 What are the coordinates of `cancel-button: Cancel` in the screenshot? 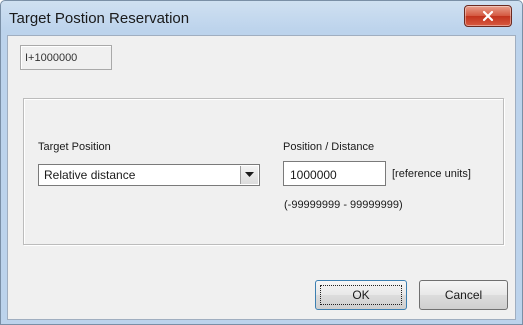 It's located at (463, 295).